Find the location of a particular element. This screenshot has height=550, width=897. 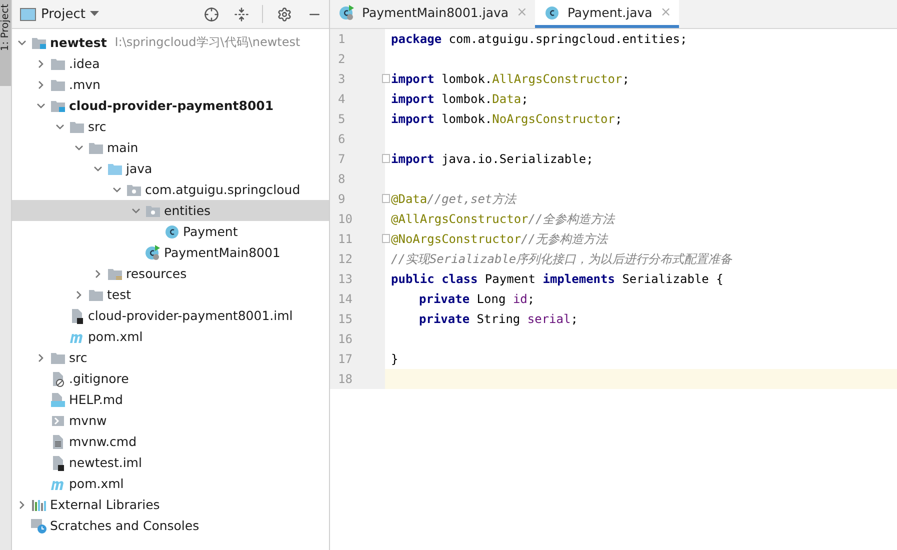

tree-item: HELP.md is located at coordinates (170, 399).